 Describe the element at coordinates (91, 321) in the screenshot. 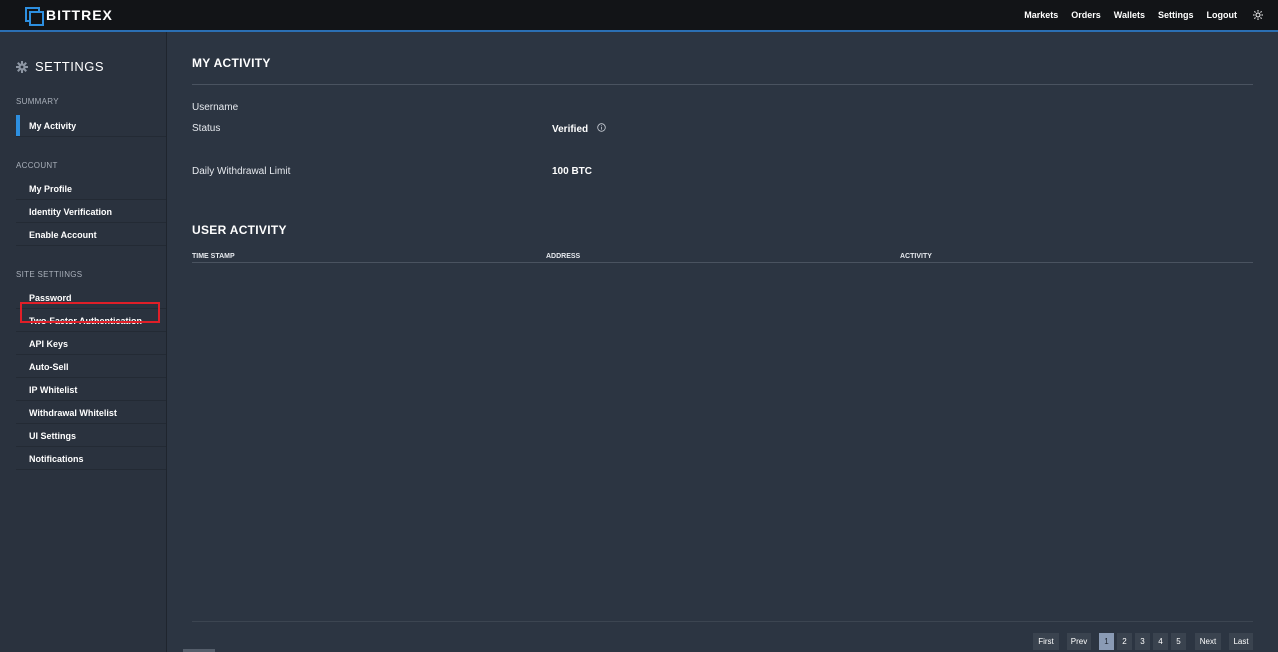

I see `sidebar-item-two-factor: Two-Factor Authentication` at that location.